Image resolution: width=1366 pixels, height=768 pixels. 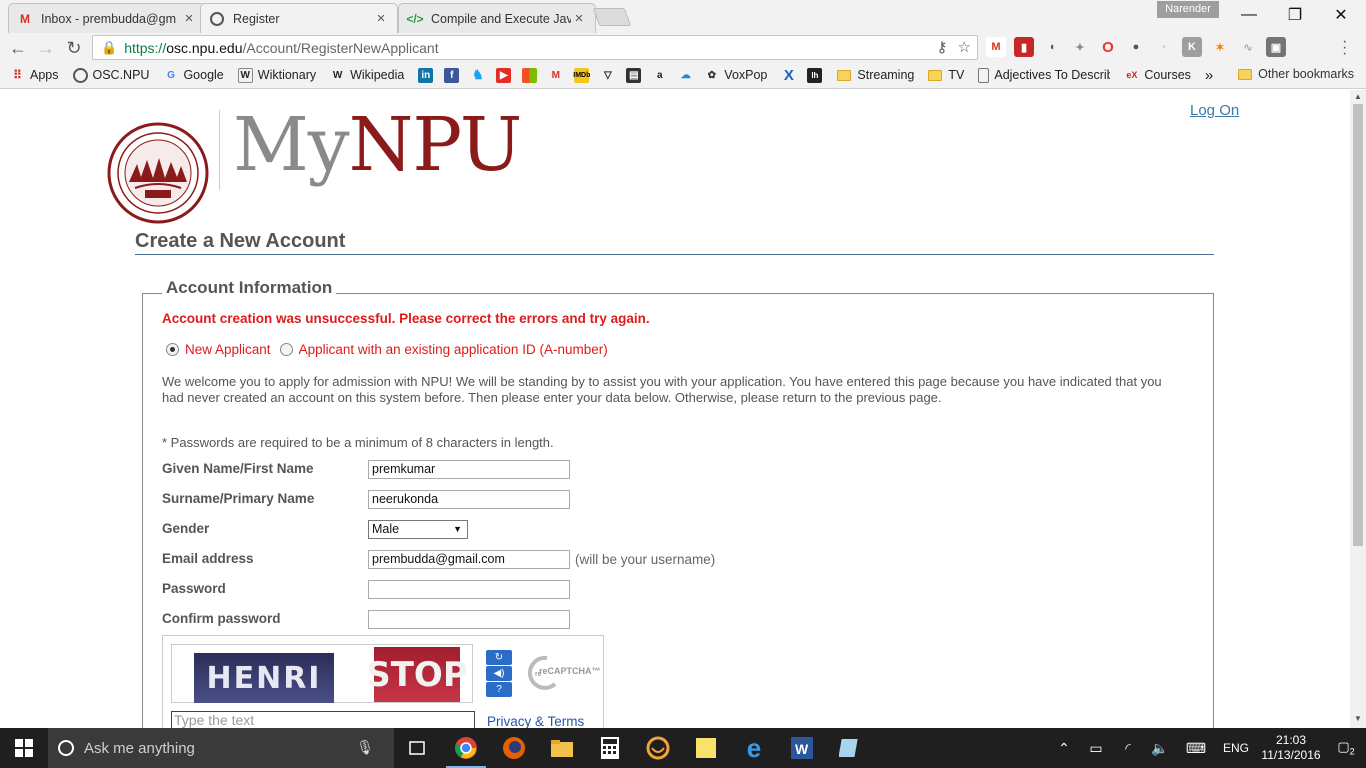 I want to click on refresh-icon: ↻, so click(x=499, y=657).